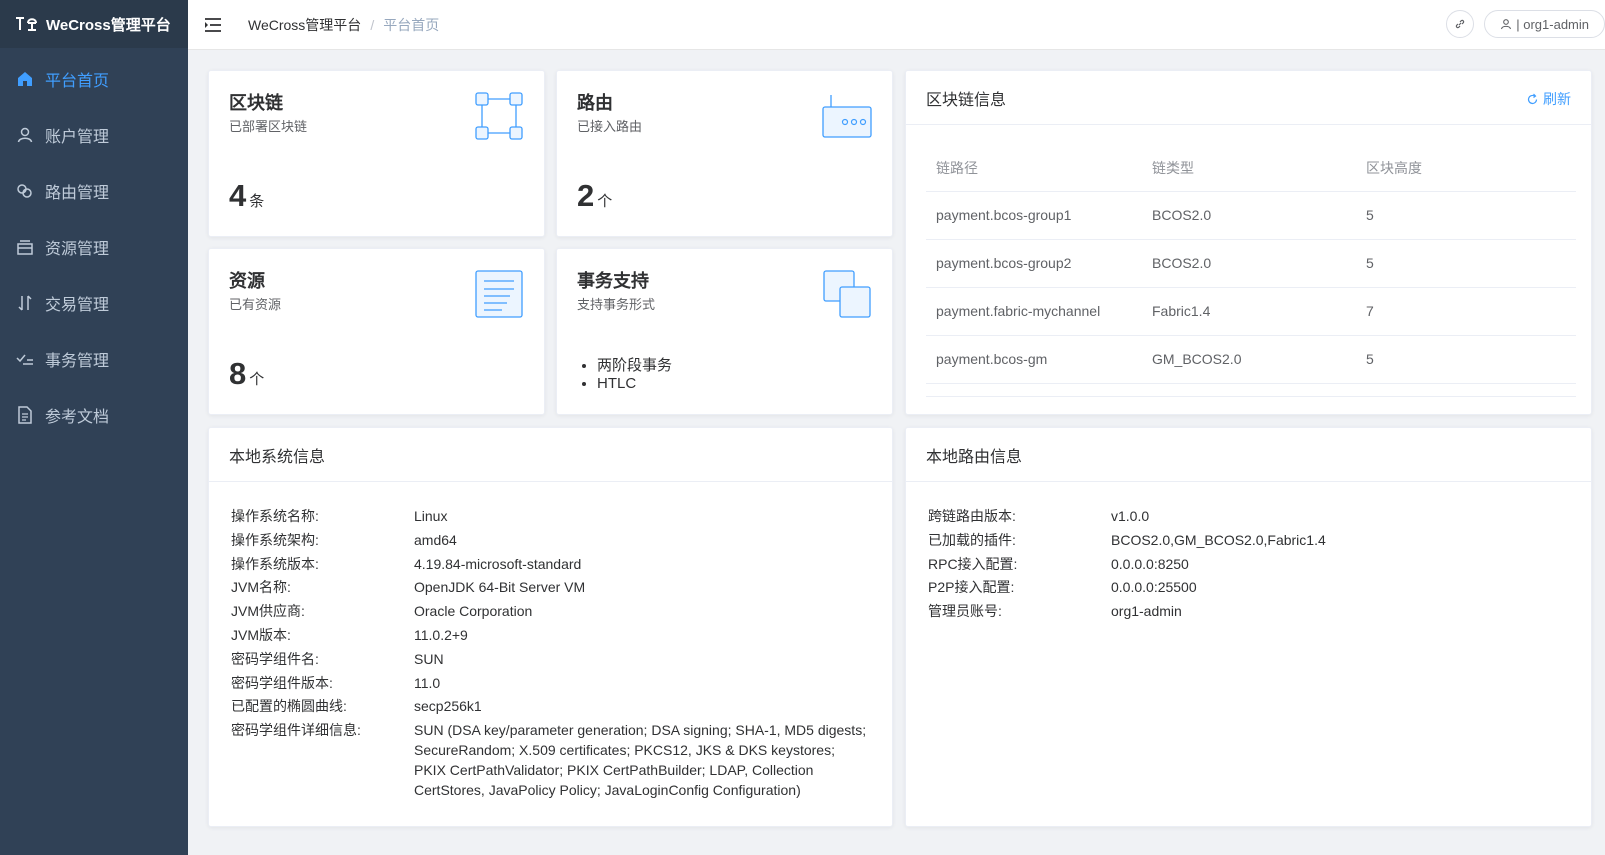 The height and width of the screenshot is (855, 1605). I want to click on info-key: 已配置的椭圆曲线:, so click(289, 706).